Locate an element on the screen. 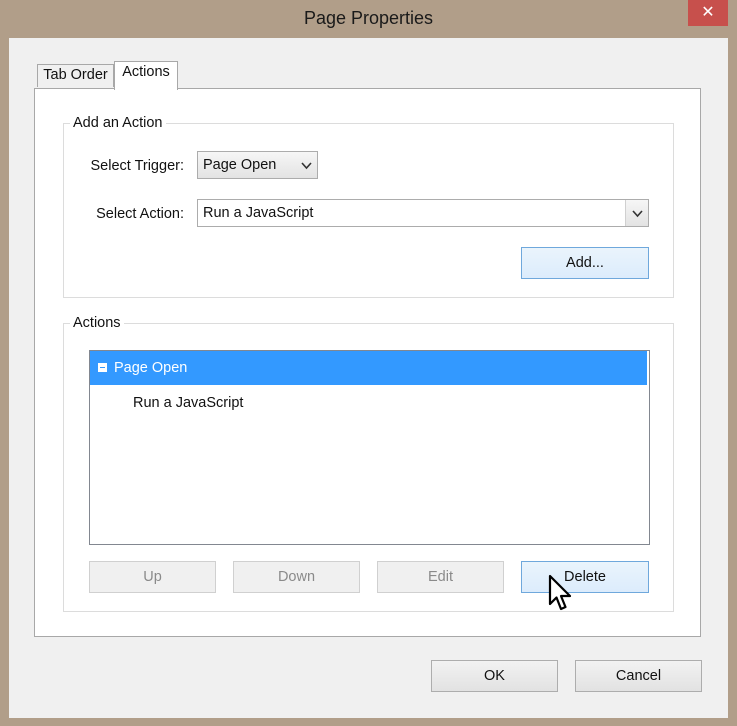 Image resolution: width=737 pixels, height=726 pixels. delete-button: Delete is located at coordinates (585, 577).